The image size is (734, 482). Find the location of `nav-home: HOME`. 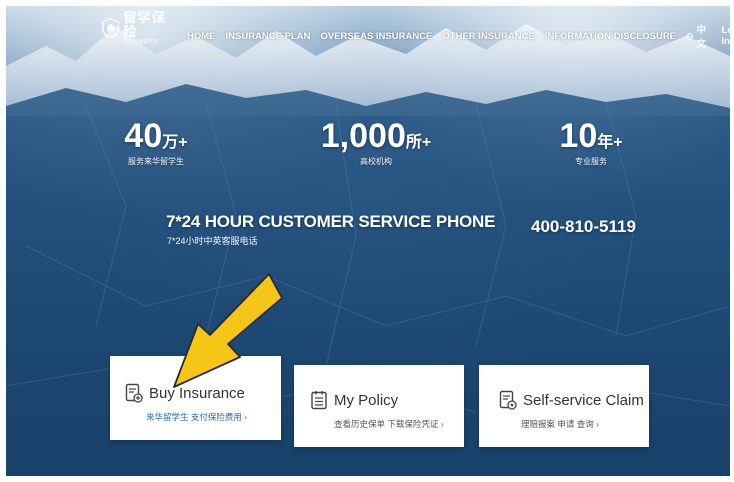

nav-home: HOME is located at coordinates (201, 36).